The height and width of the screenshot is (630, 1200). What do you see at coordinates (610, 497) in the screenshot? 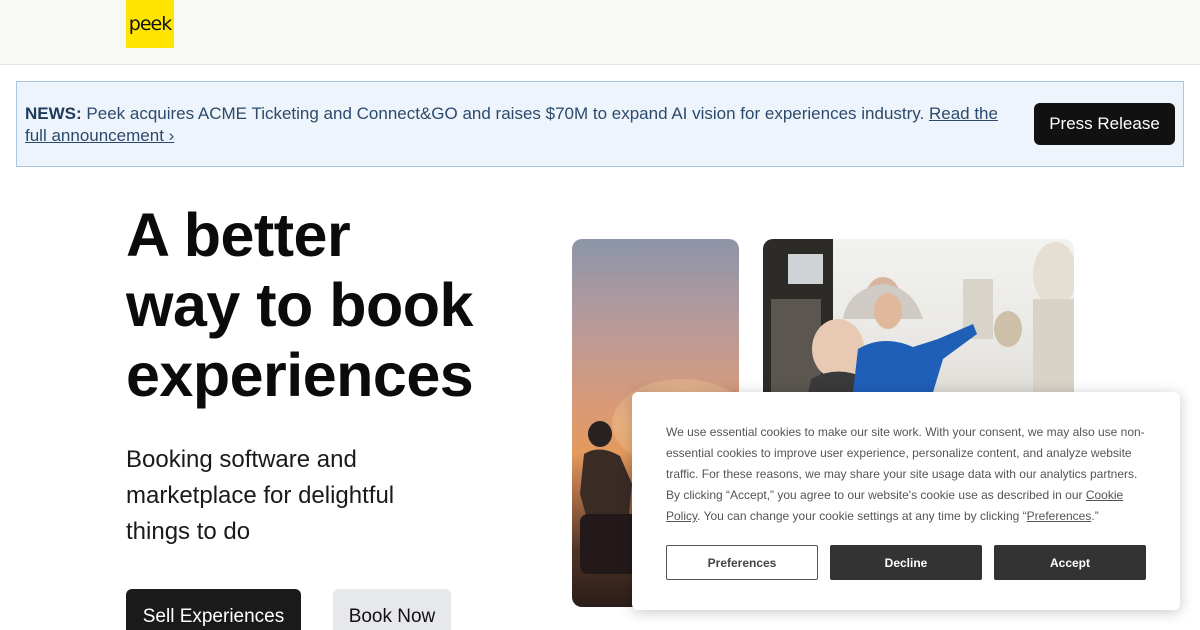
I see `atv-rider-silhouette` at bounding box center [610, 497].